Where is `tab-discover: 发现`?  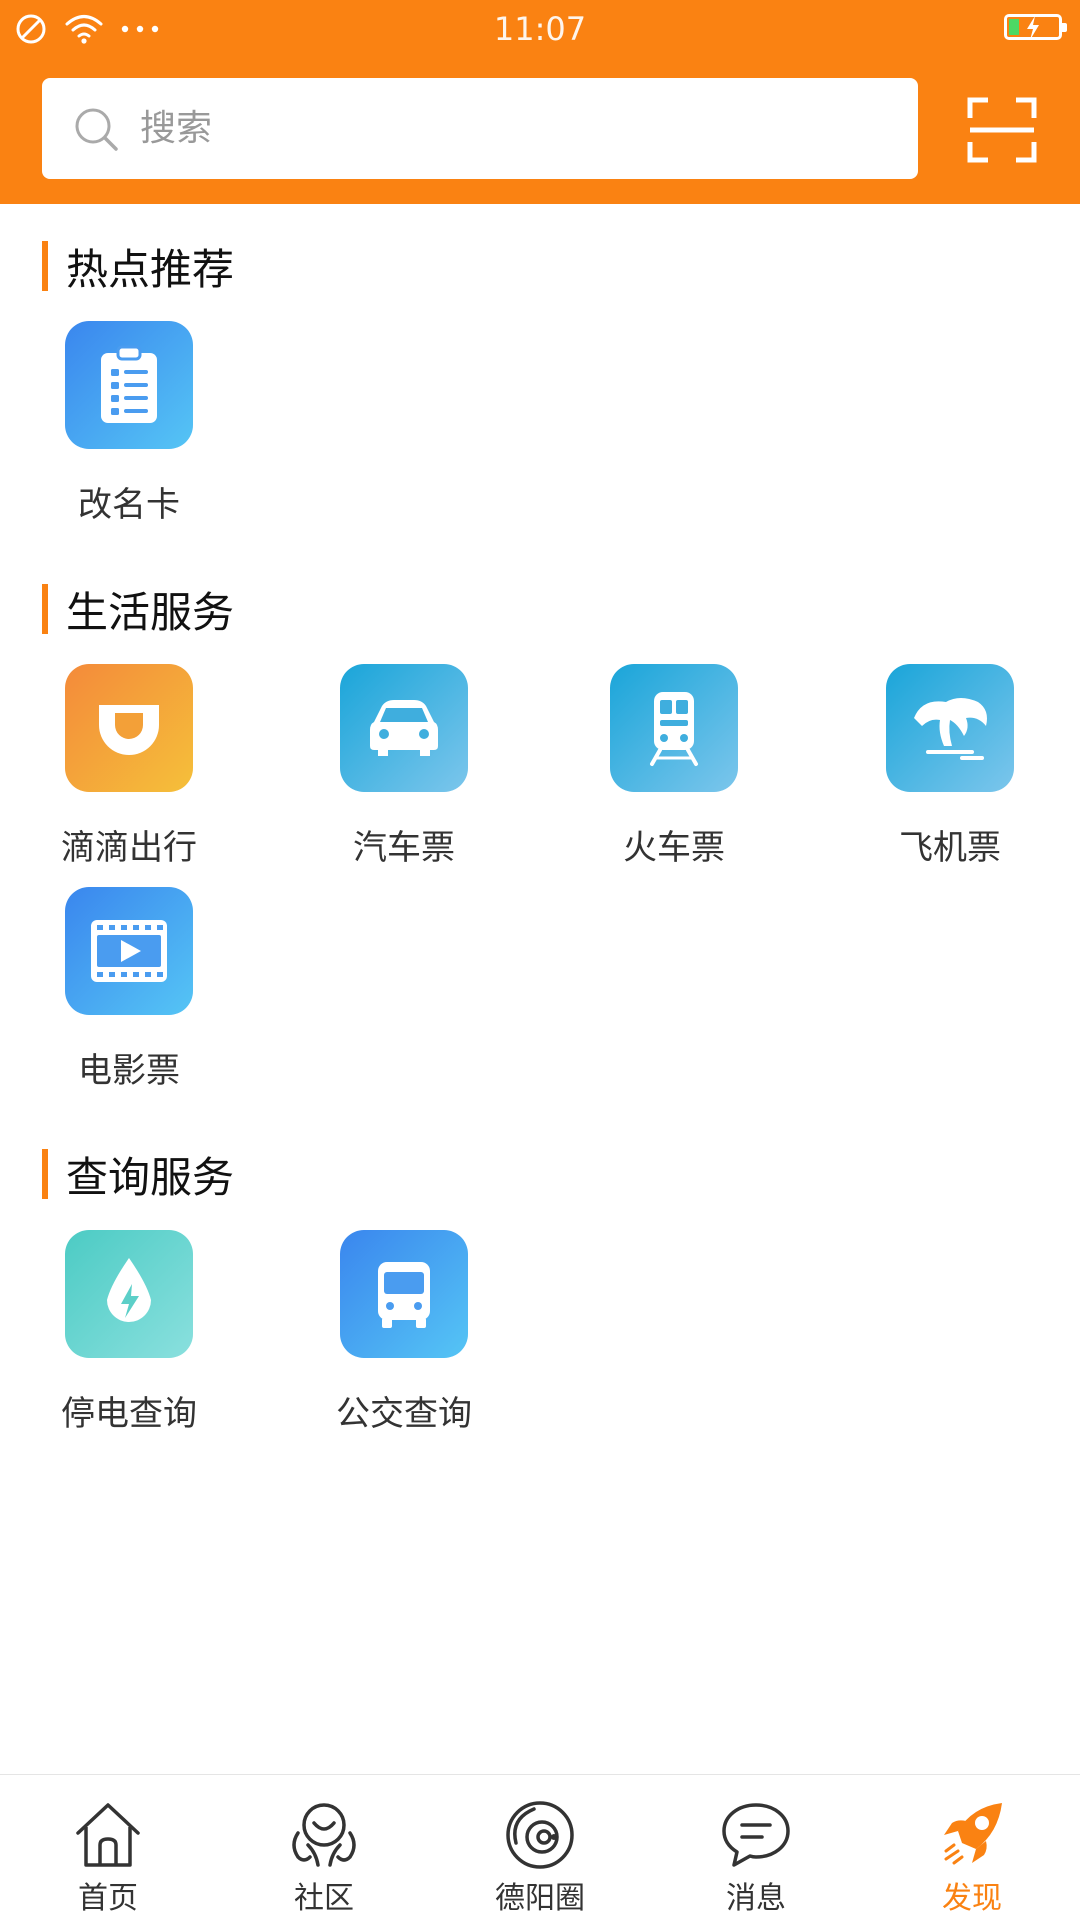
tab-discover: 发现 is located at coordinates (972, 1848).